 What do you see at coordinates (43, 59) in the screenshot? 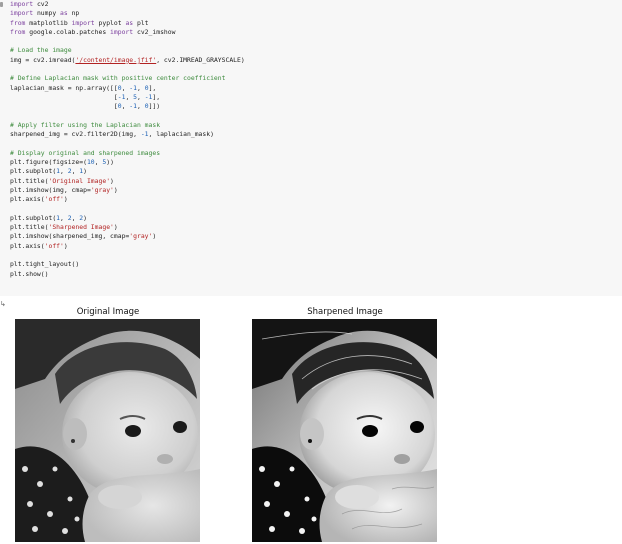
I see `code-token: img = cv2.imread(` at bounding box center [43, 59].